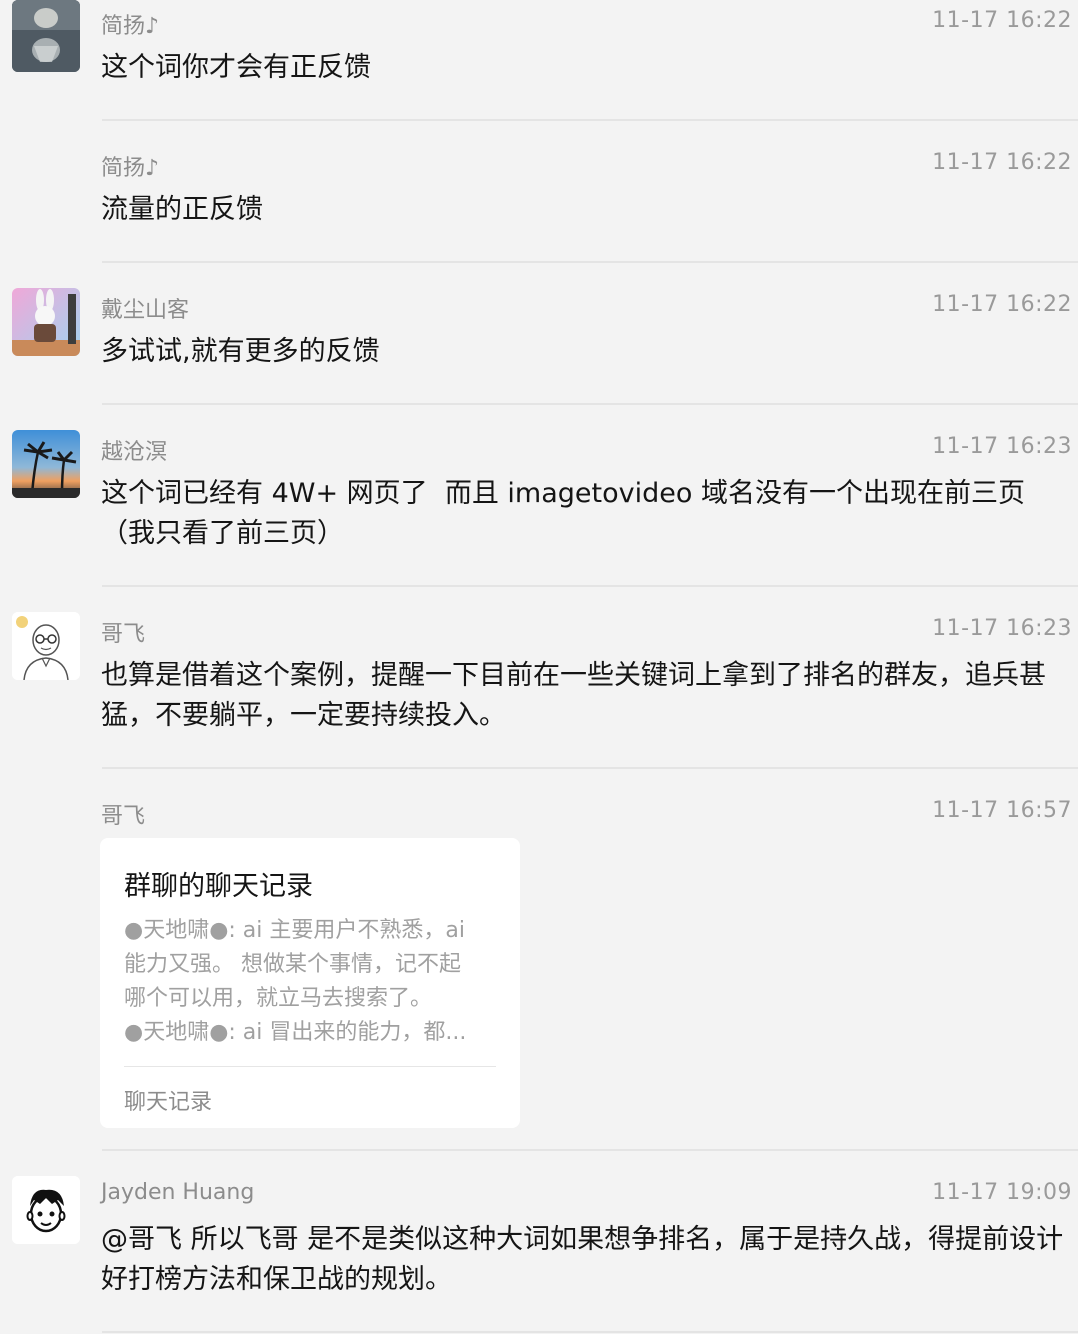  What do you see at coordinates (278, 998) in the screenshot?
I see `card-preview-line: 哪个可以用，就立马去搜索了。` at bounding box center [278, 998].